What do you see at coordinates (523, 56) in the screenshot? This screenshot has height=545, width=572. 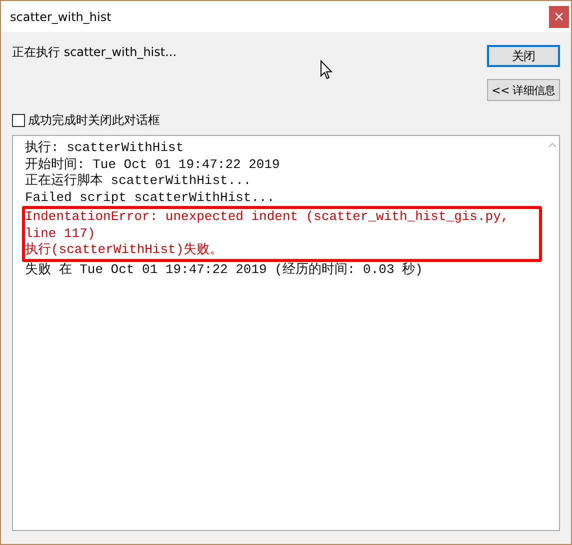 I see `dialog-button: 关闭` at bounding box center [523, 56].